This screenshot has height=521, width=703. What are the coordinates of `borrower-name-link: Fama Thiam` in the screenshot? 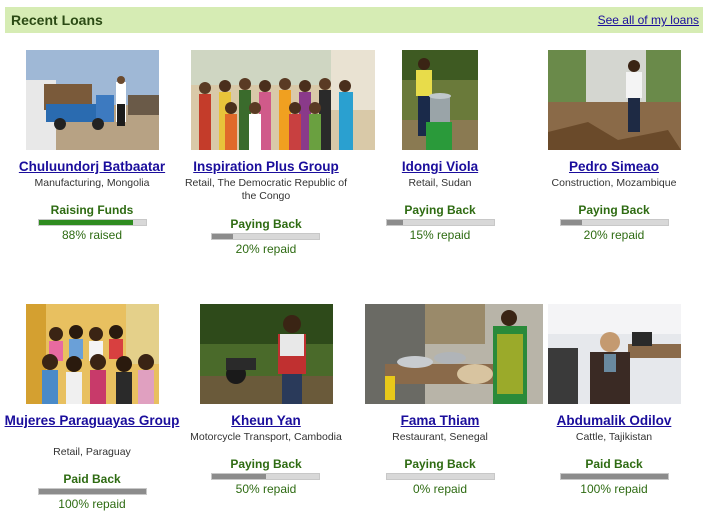 It's located at (440, 421).